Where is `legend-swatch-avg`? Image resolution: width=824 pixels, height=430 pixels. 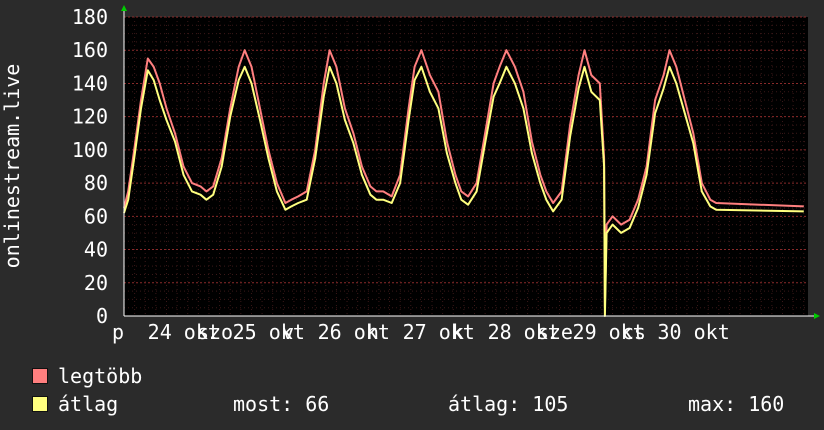
legend-swatch-avg is located at coordinates (40, 404).